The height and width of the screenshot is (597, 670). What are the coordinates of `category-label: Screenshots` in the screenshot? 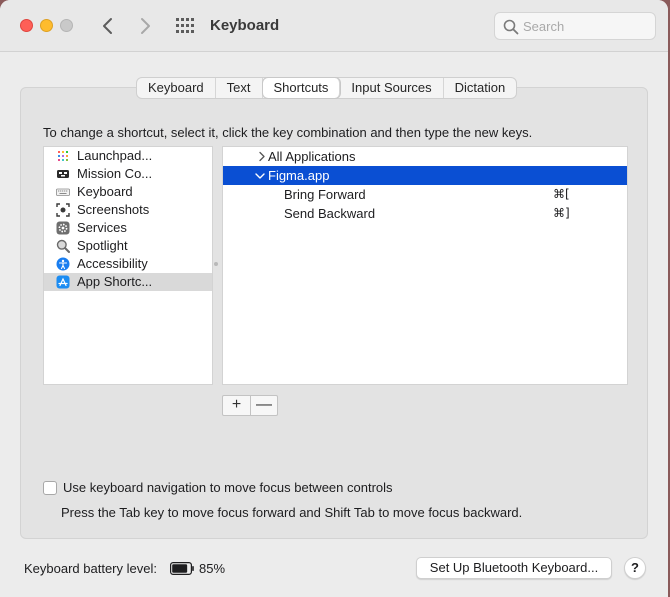 It's located at (113, 209).